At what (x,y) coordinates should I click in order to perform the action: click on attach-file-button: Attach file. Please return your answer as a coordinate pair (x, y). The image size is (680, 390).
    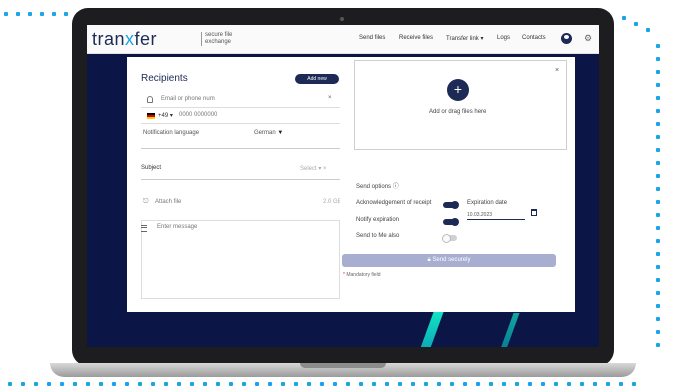
    Looking at the image, I should click on (168, 202).